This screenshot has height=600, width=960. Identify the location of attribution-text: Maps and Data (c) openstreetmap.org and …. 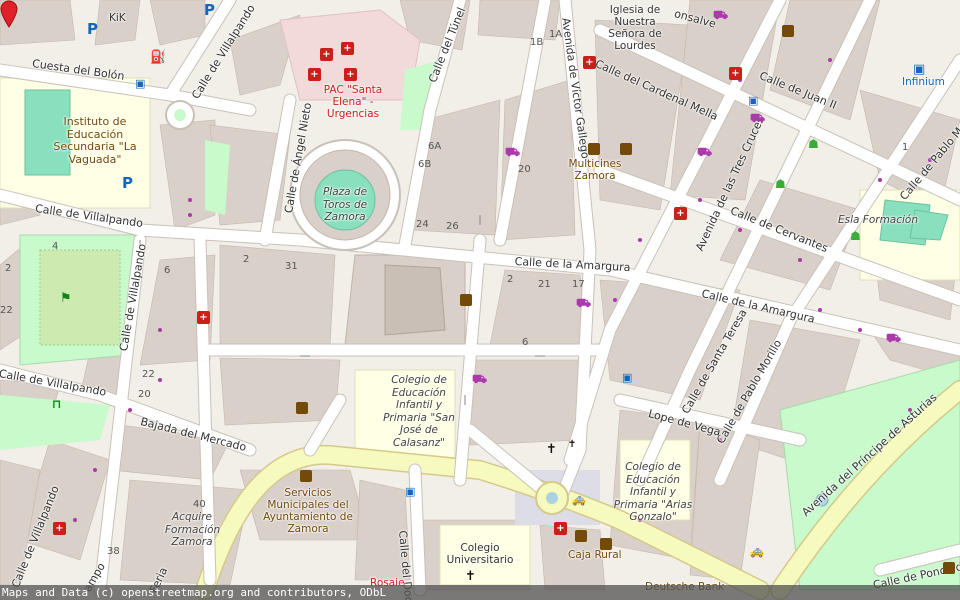
(194, 592).